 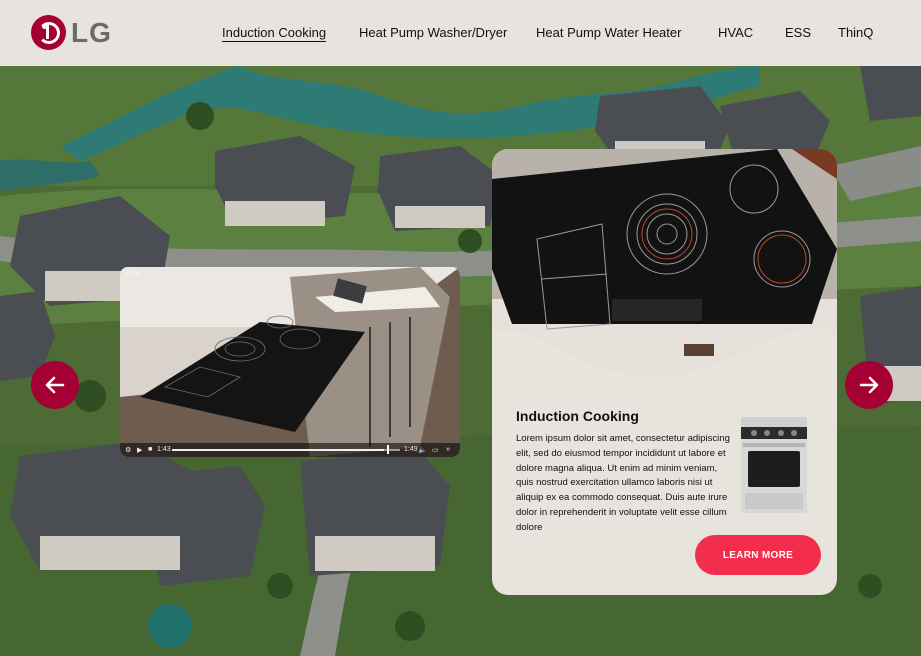 I want to click on carousel-prev-button, so click(x=55, y=385).